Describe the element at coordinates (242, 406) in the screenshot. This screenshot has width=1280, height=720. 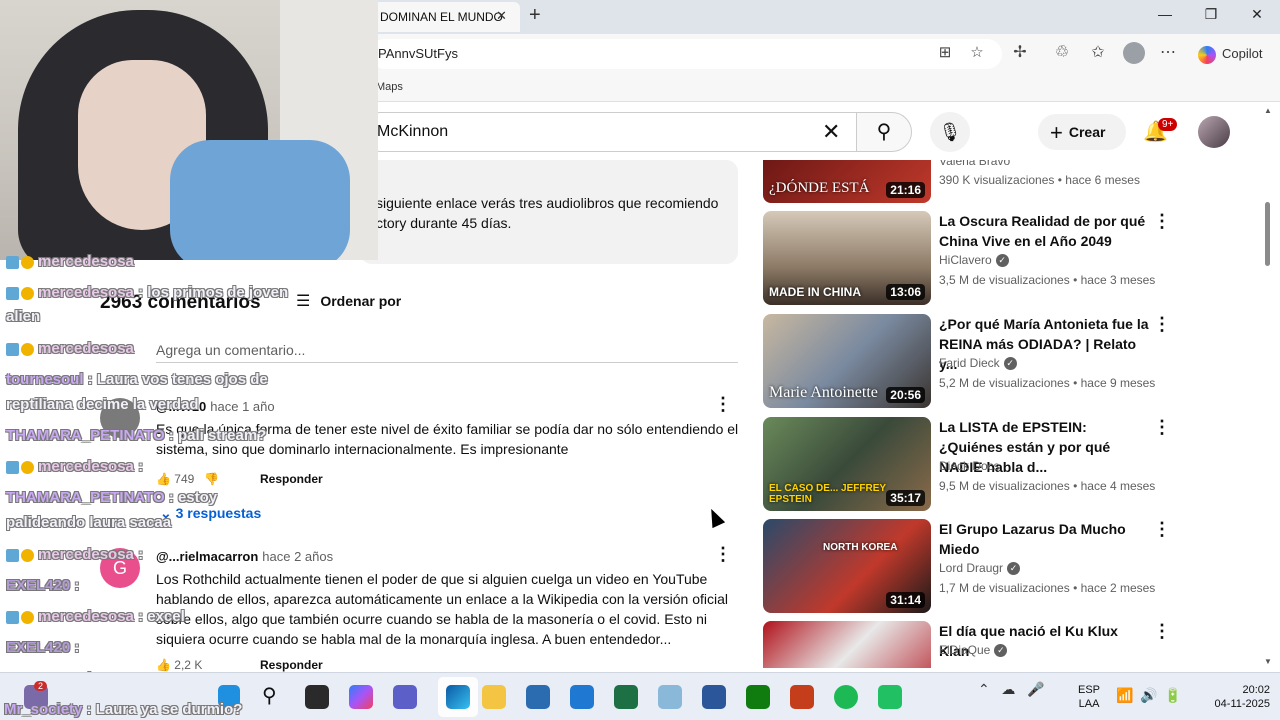
I see `comment-time: hace 1 año` at that location.